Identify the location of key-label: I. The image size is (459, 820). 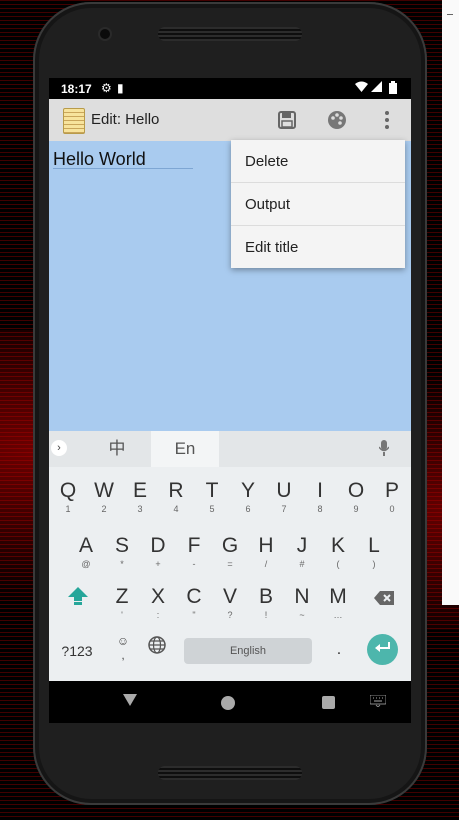
(320, 490).